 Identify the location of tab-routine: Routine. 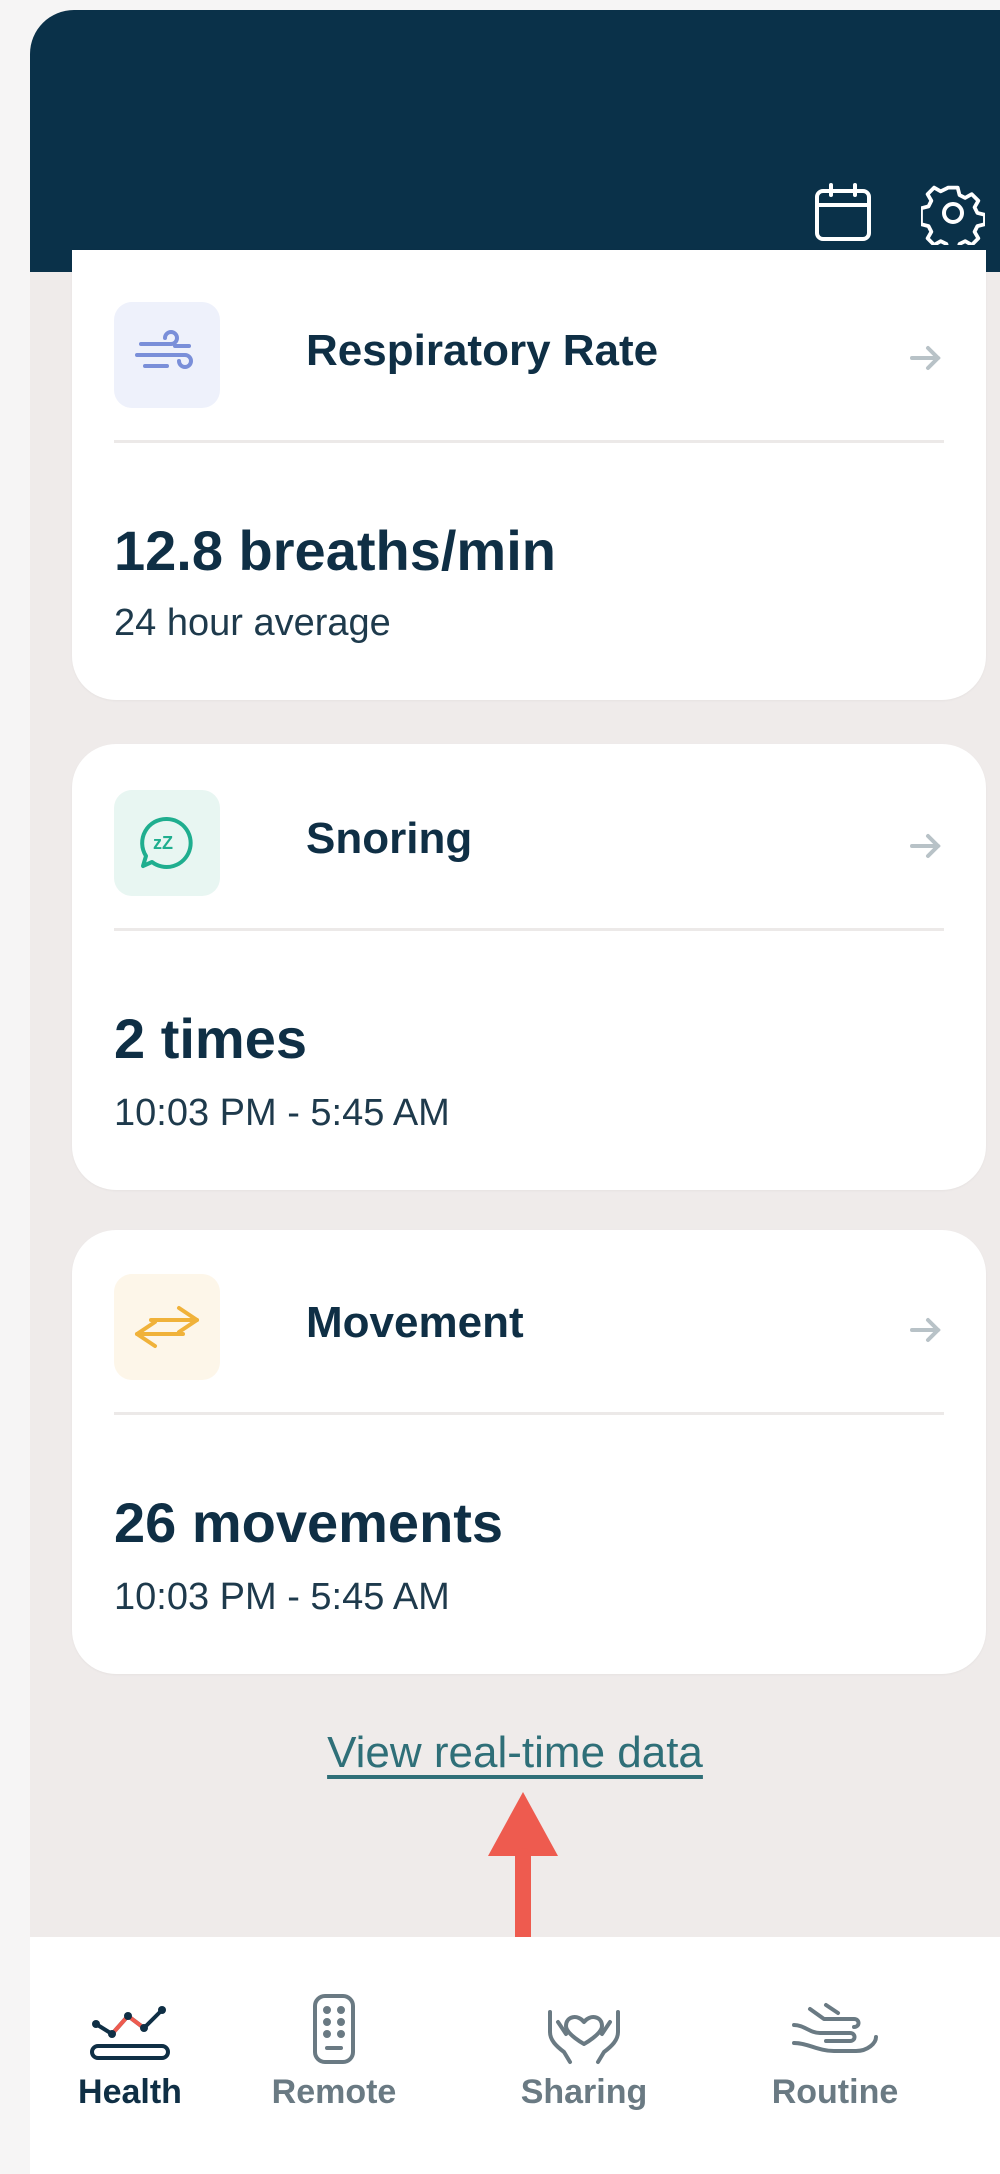
(835, 2055).